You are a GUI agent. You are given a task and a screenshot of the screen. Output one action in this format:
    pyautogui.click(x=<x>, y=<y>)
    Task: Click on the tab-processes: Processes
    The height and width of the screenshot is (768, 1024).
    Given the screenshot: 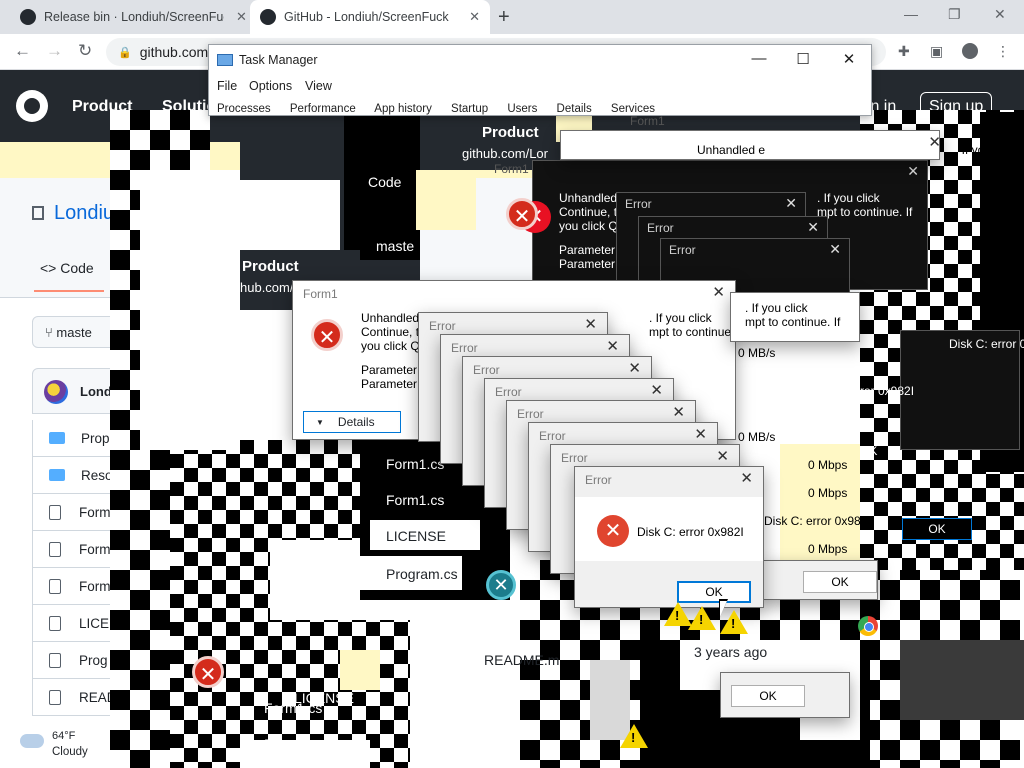 What is the action you would take?
    pyautogui.click(x=244, y=109)
    